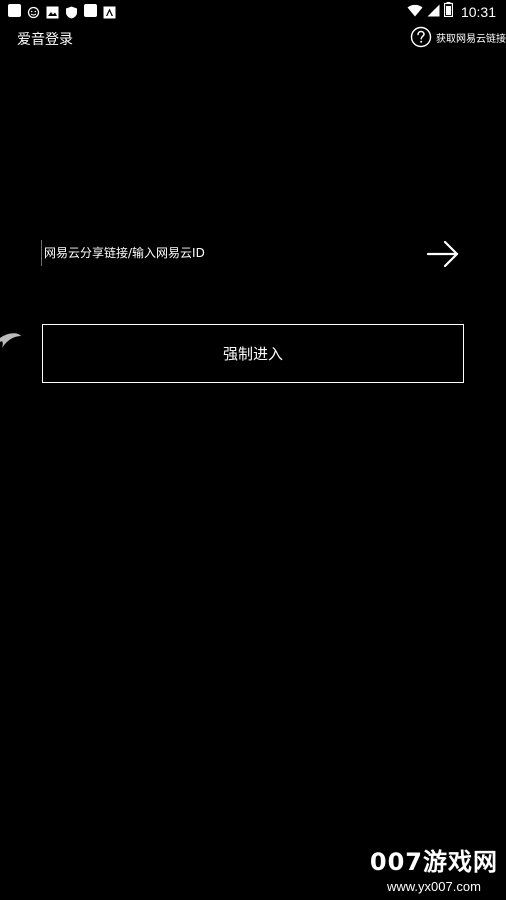 This screenshot has height=900, width=506. Describe the element at coordinates (471, 39) in the screenshot. I see `get-netease-link-label: 获取网易云链接` at that location.